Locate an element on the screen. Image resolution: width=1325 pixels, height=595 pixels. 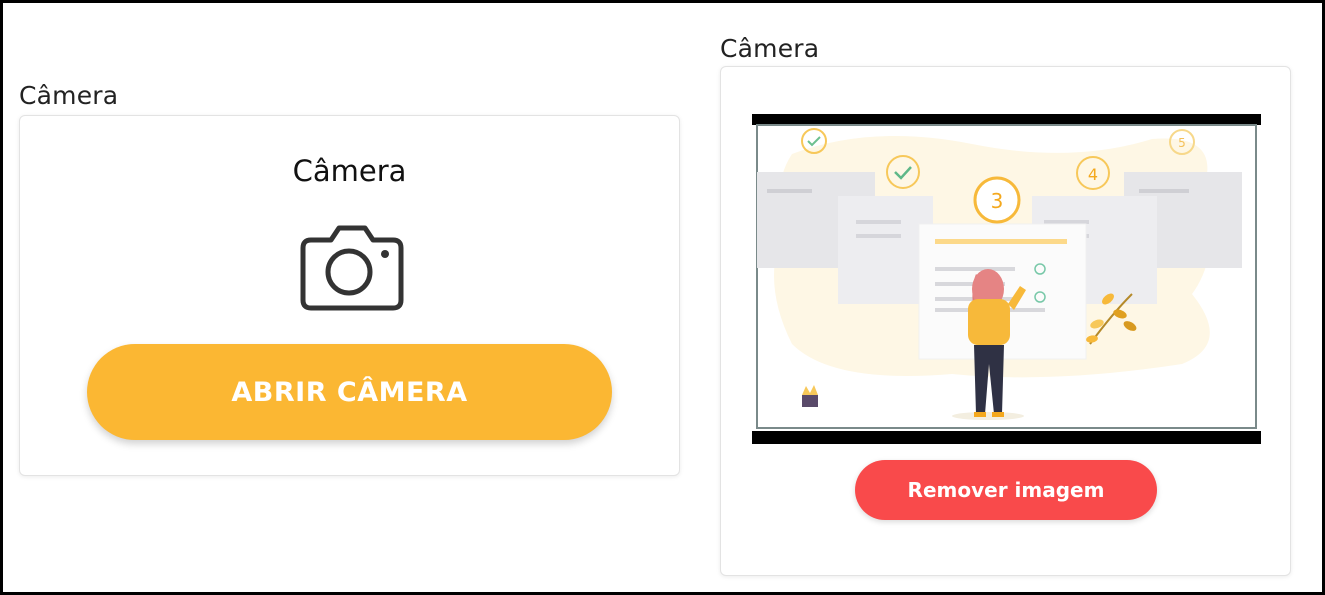
camera-icon is located at coordinates (352, 268).